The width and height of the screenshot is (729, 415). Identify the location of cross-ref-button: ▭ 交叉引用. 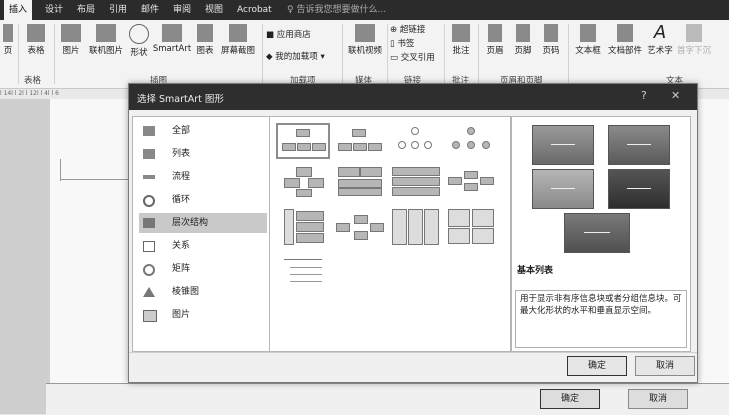
(412, 57).